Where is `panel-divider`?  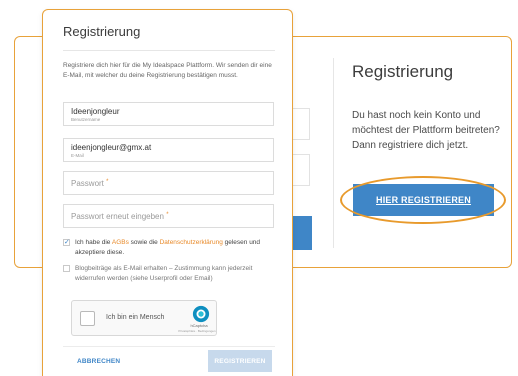 panel-divider is located at coordinates (333, 153).